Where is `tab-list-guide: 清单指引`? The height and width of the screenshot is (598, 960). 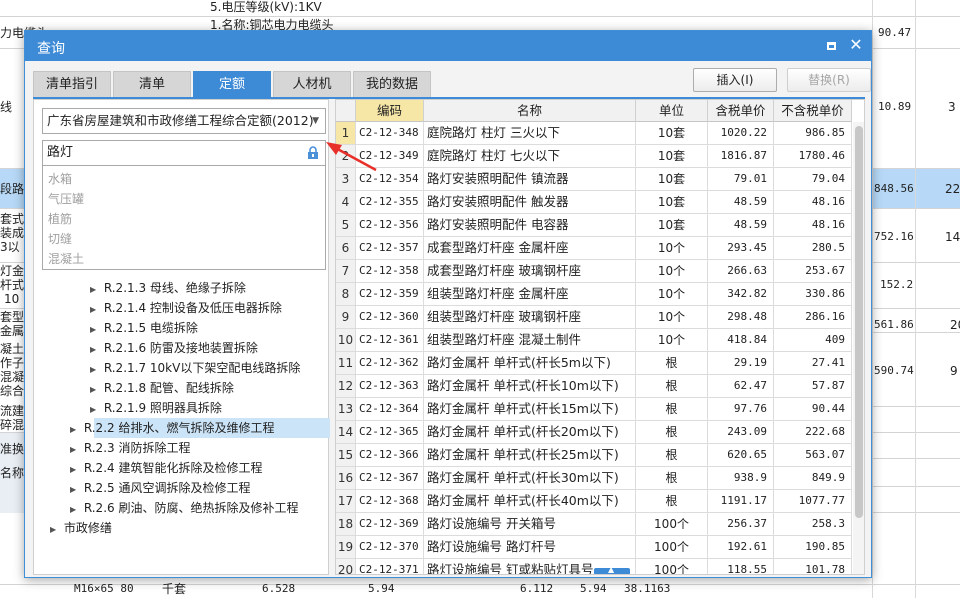 tab-list-guide: 清单指引 is located at coordinates (72, 84).